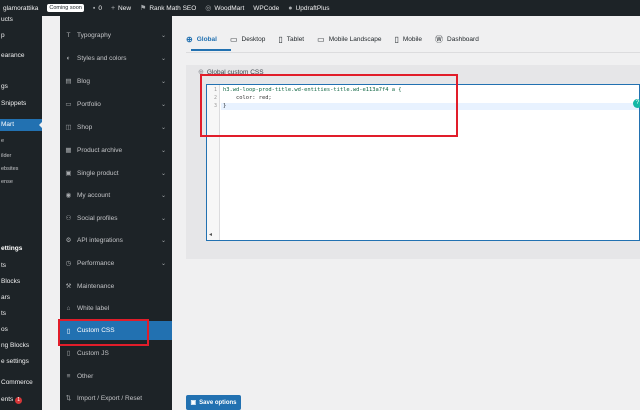 This screenshot has height=410, width=640. Describe the element at coordinates (68, 218) in the screenshot. I see `social-icon: ⚇` at that location.